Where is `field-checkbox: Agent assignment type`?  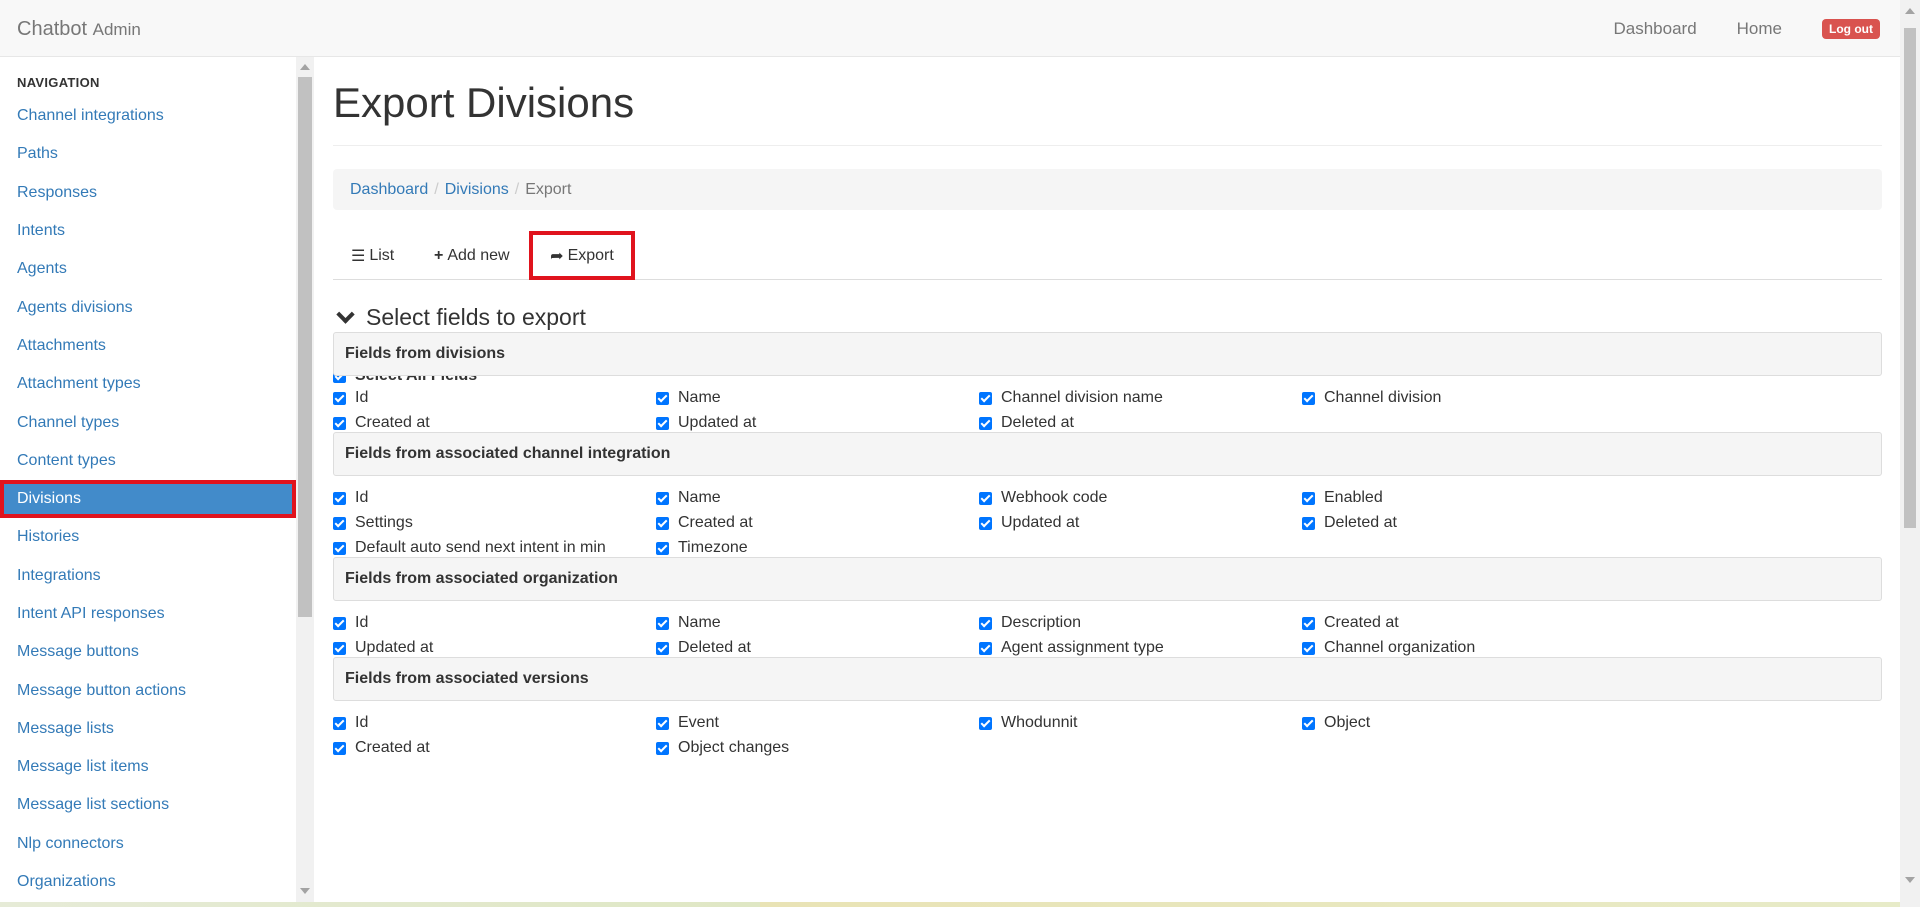 field-checkbox: Agent assignment type is located at coordinates (1071, 648).